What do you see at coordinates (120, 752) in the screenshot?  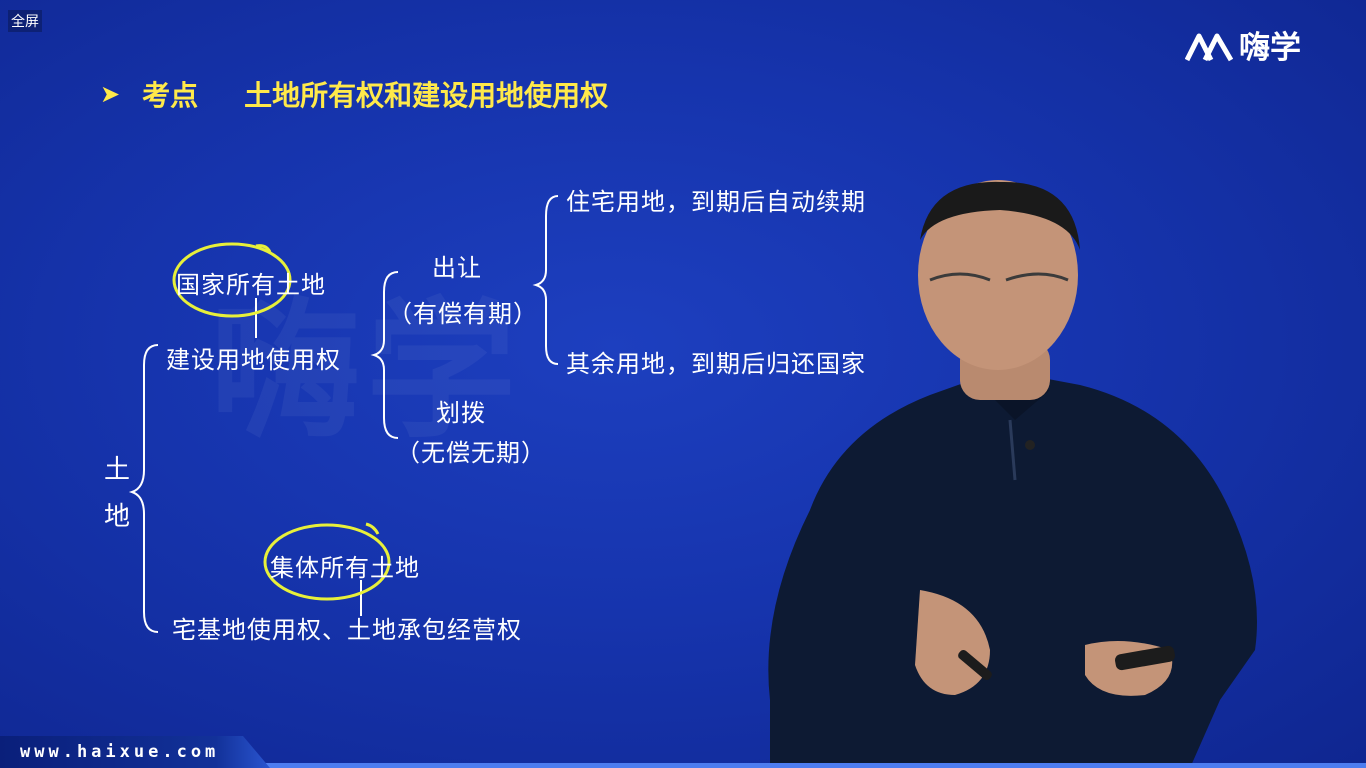 I see `footer-url: www.haixue.com` at bounding box center [120, 752].